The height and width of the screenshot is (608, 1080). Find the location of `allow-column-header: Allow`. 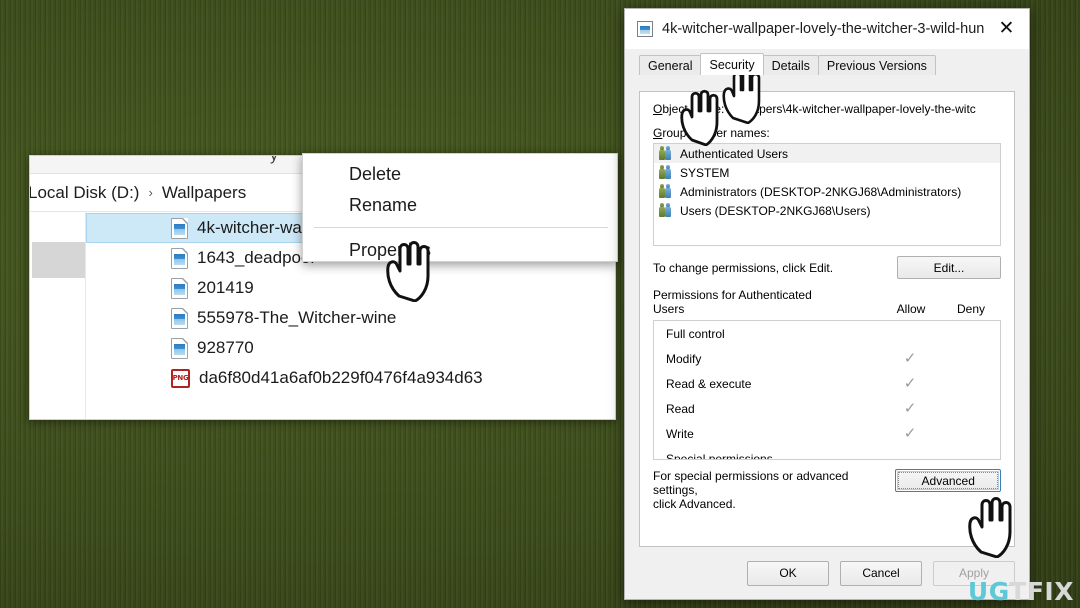

allow-column-header: Allow is located at coordinates (911, 309).